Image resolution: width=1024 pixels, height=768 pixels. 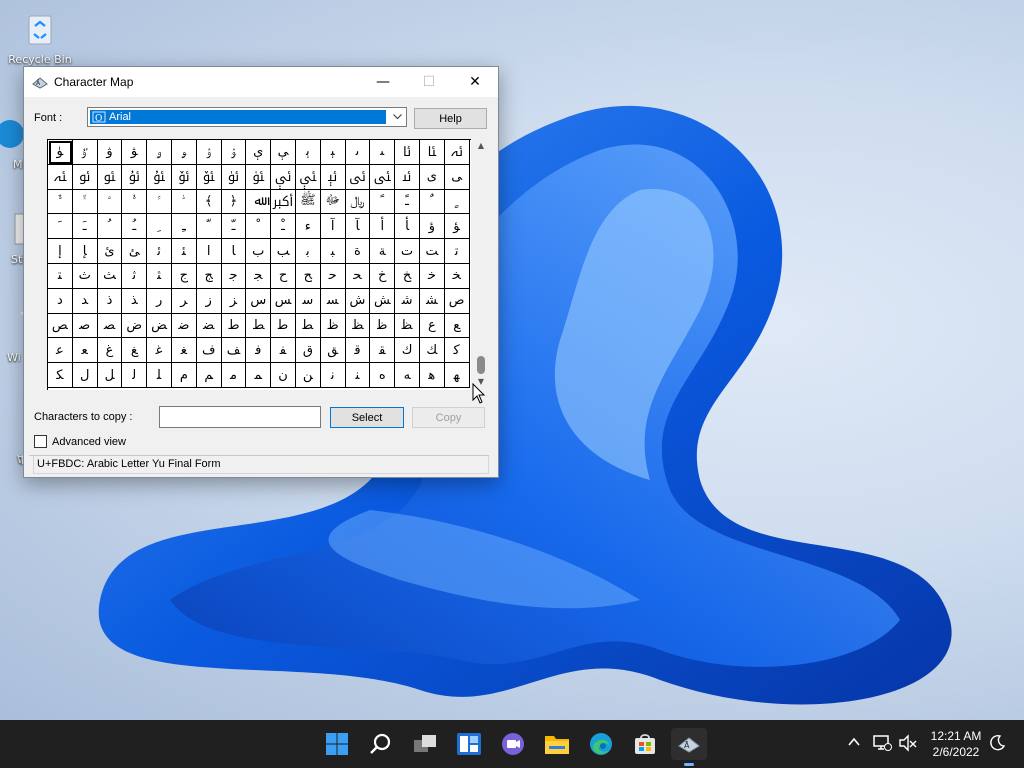 What do you see at coordinates (135, 227) in the screenshot?
I see `character-cell: ﹹ` at bounding box center [135, 227].